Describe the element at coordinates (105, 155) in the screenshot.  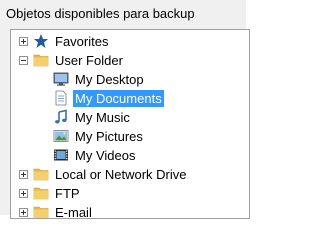
I see `tree-item-label: My Videos` at that location.